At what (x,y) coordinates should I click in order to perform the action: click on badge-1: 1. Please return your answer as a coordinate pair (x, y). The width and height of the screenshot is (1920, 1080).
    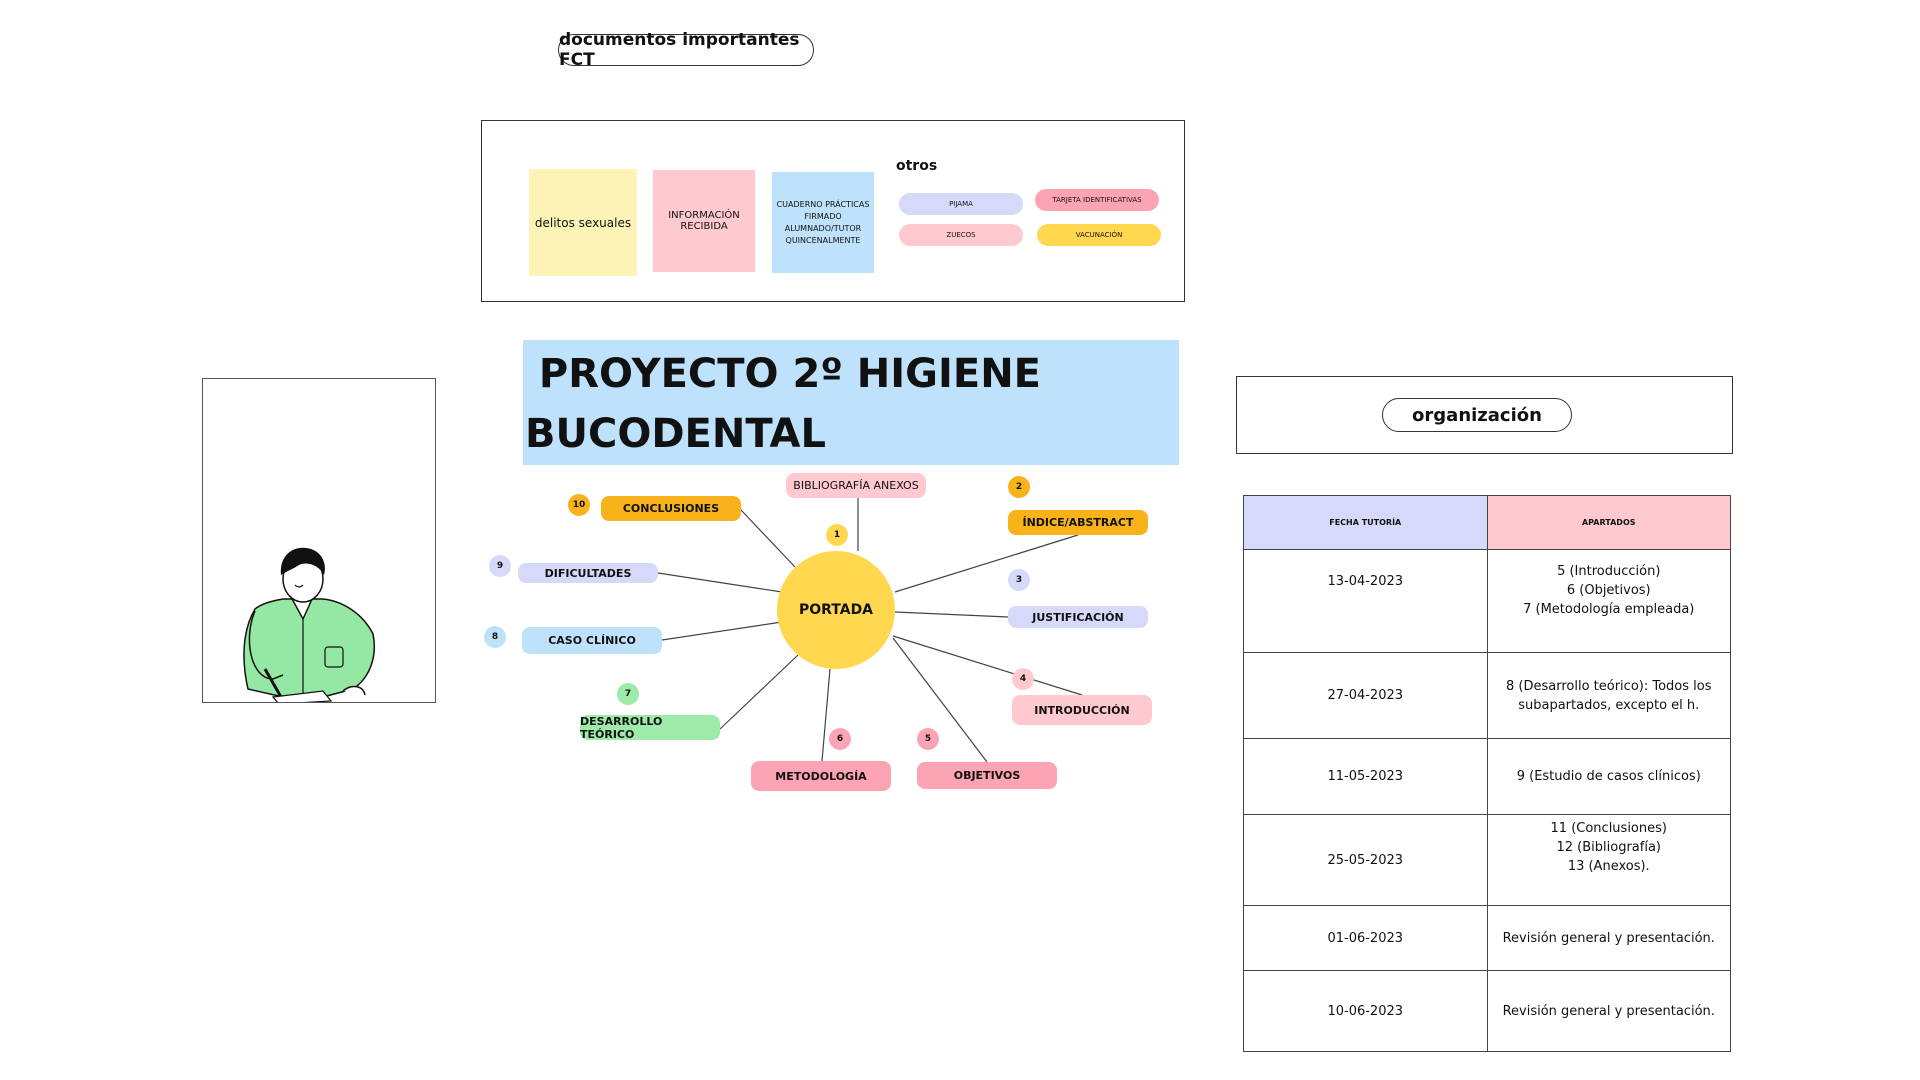
    Looking at the image, I should click on (837, 535).